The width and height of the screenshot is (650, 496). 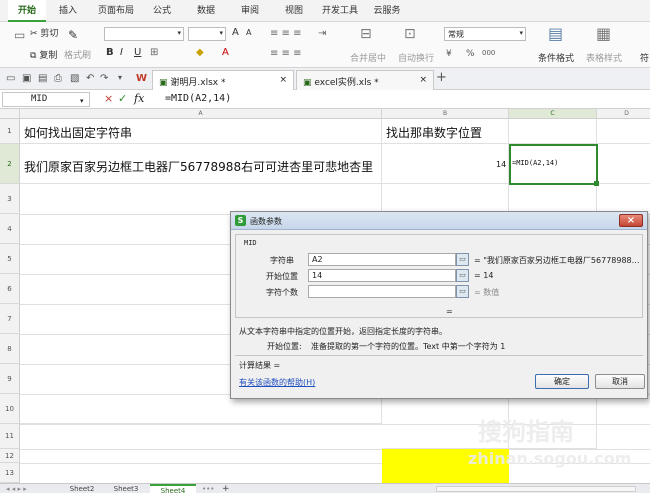 What do you see at coordinates (487, 292) in the screenshot?
I see `param-result: = 数值` at bounding box center [487, 292].